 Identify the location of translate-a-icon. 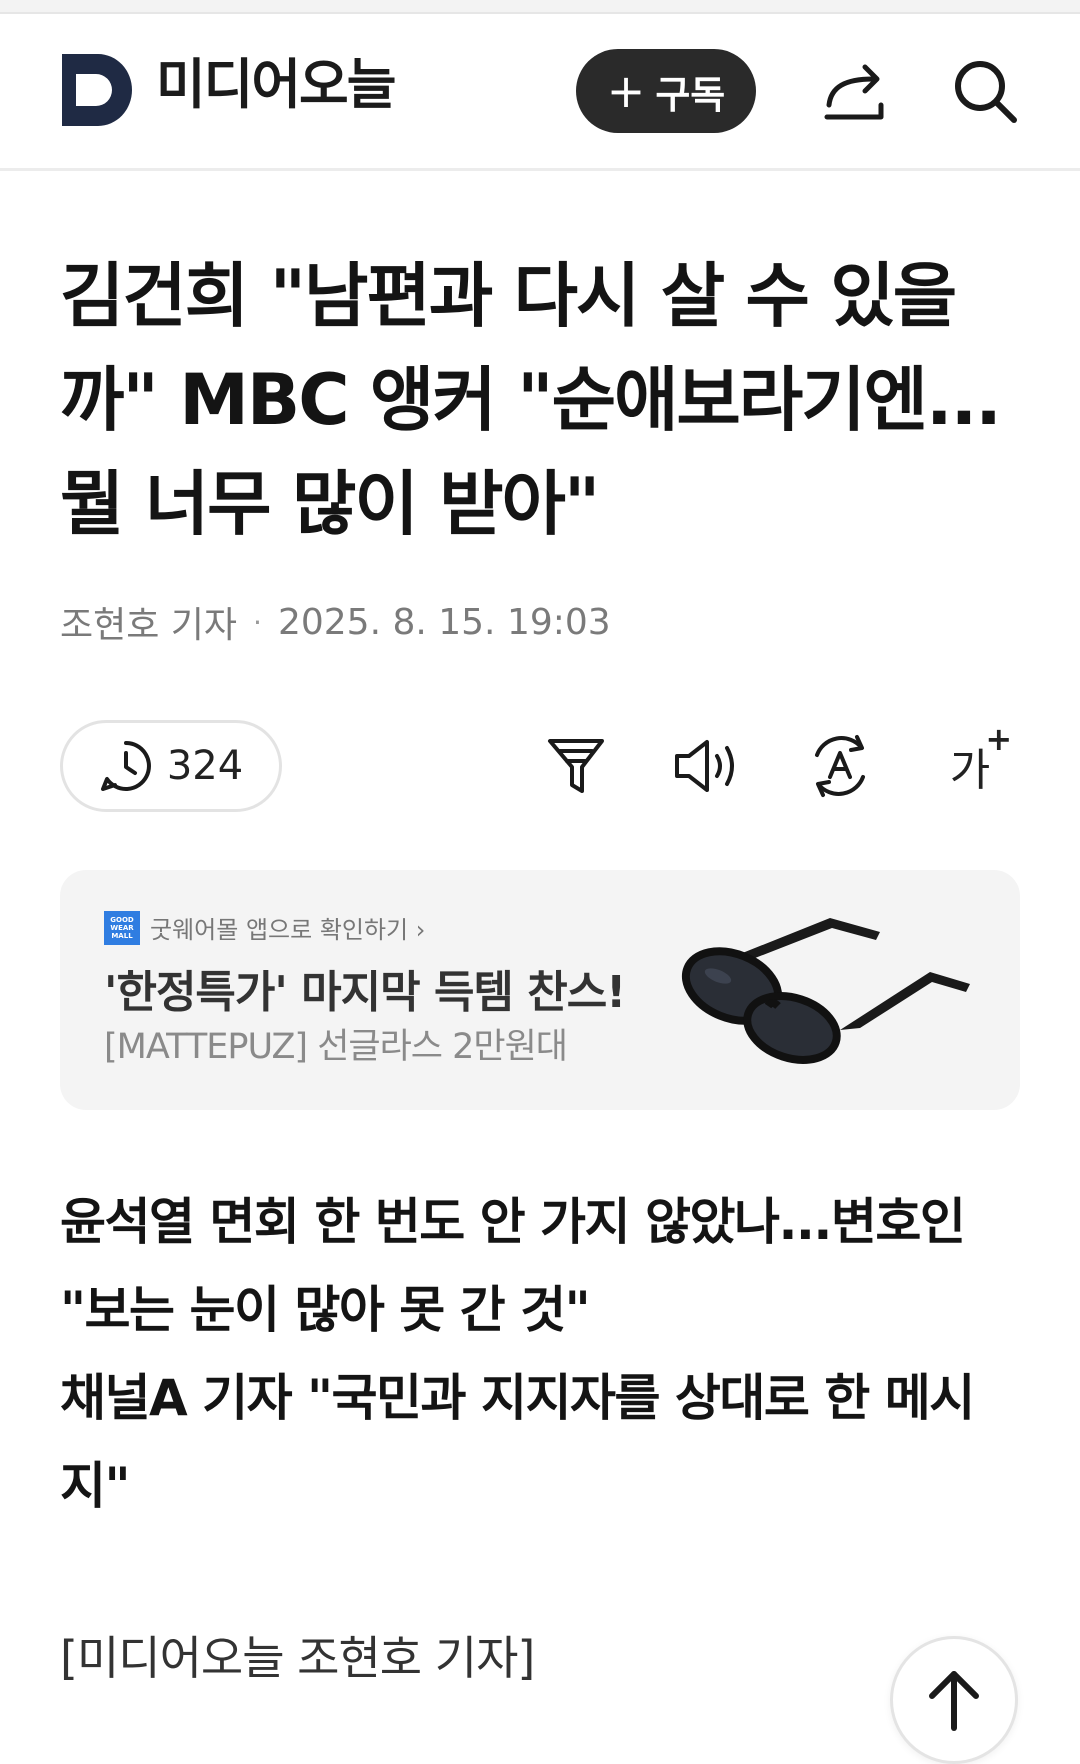
(840, 766).